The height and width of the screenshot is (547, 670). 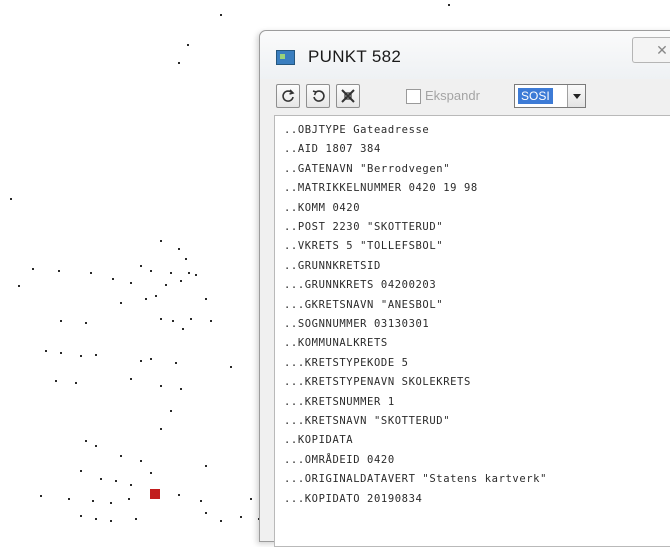 What do you see at coordinates (360, 285) in the screenshot?
I see `sosi-line: ...GRUNNKRETS 04200203` at bounding box center [360, 285].